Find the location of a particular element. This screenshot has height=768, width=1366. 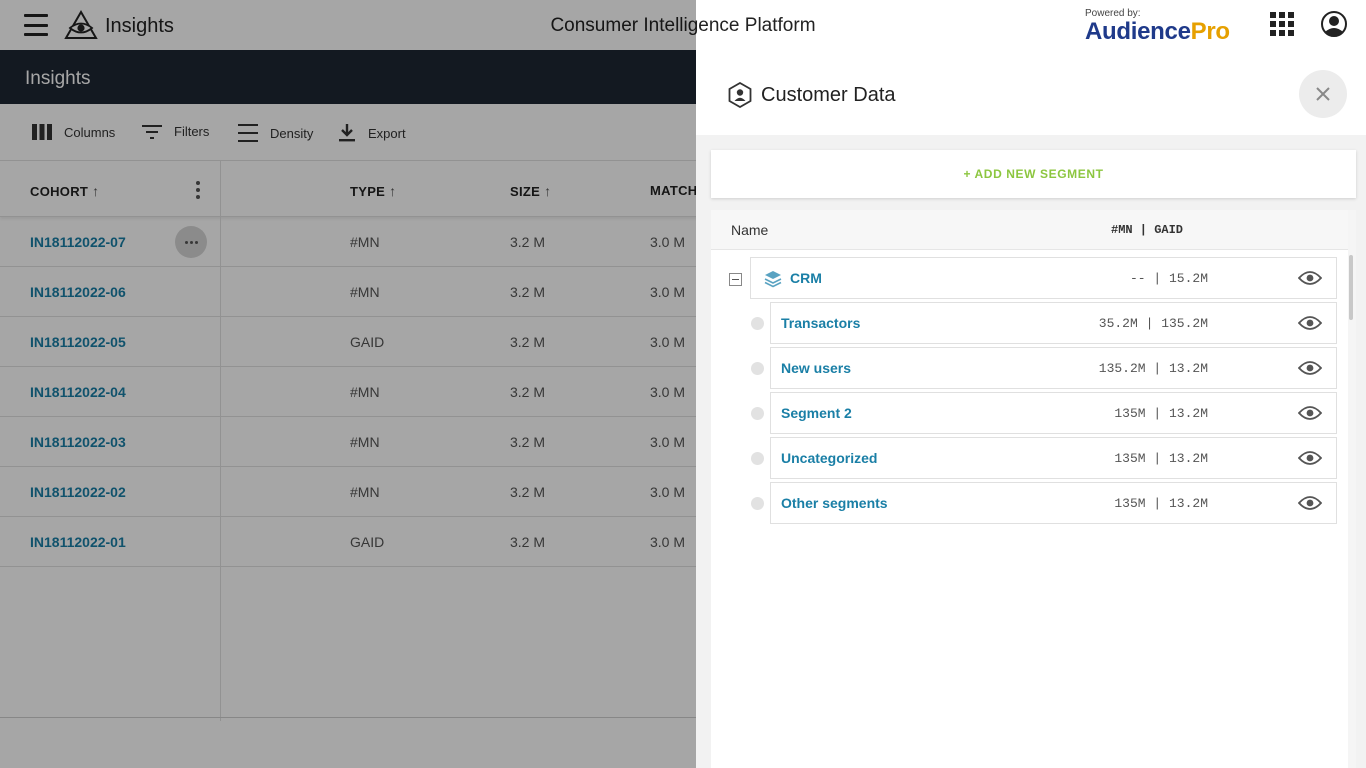

customer-hexagon-icon is located at coordinates (740, 95).